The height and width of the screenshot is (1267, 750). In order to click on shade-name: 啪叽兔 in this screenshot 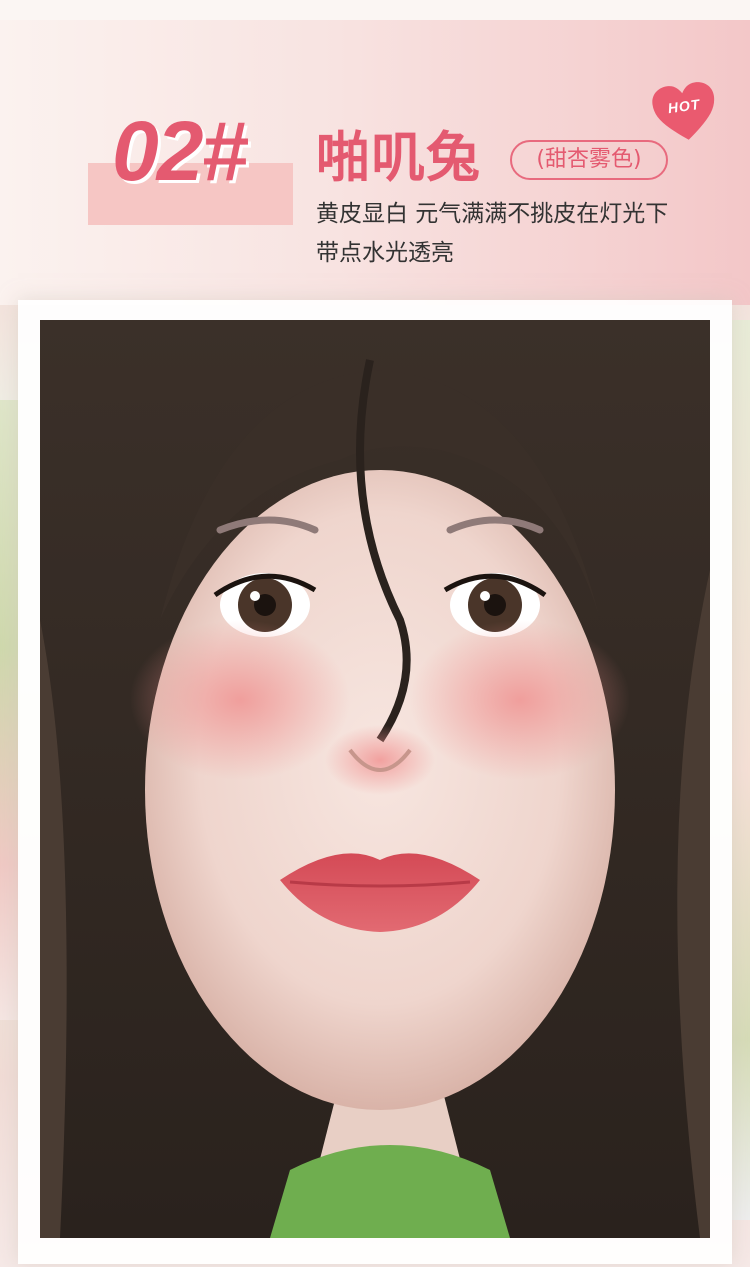, I will do `click(398, 157)`.